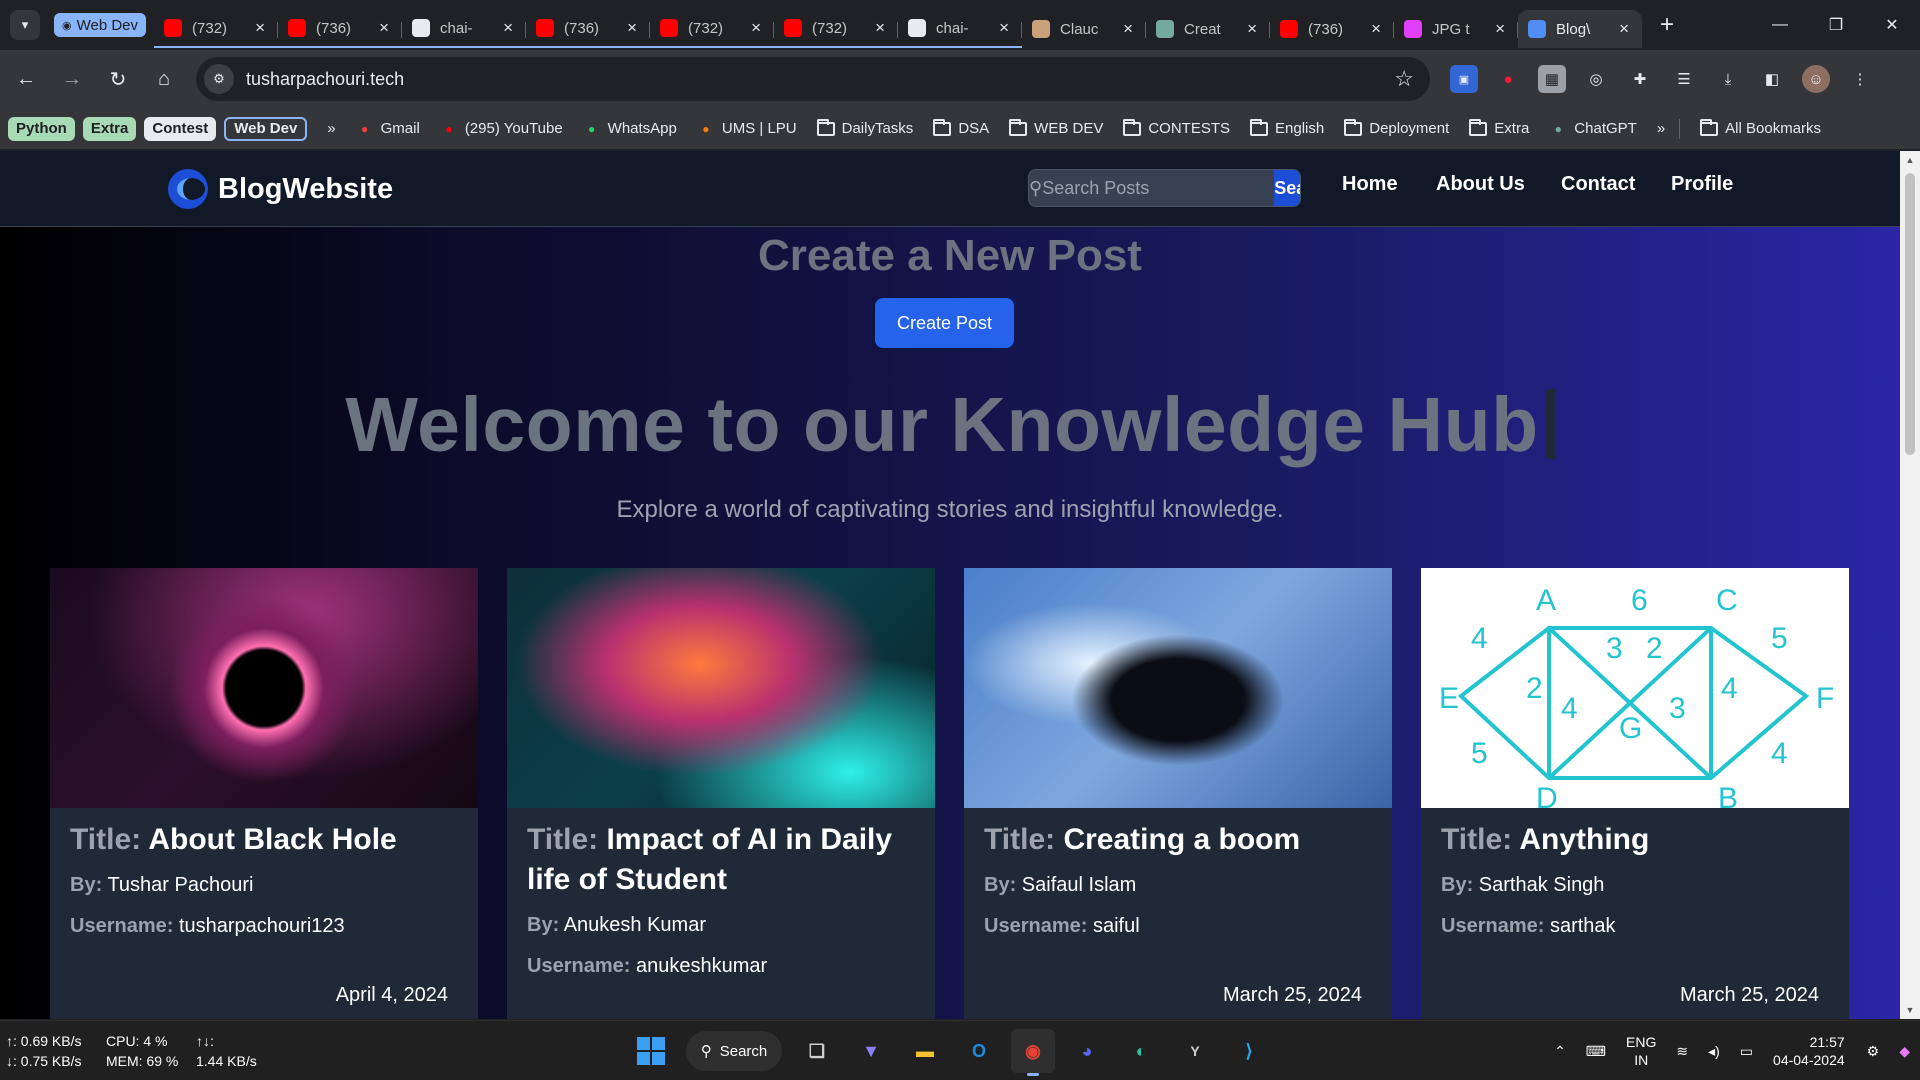  What do you see at coordinates (734, 1051) in the screenshot?
I see `taskbar-search: ⚲ Search` at bounding box center [734, 1051].